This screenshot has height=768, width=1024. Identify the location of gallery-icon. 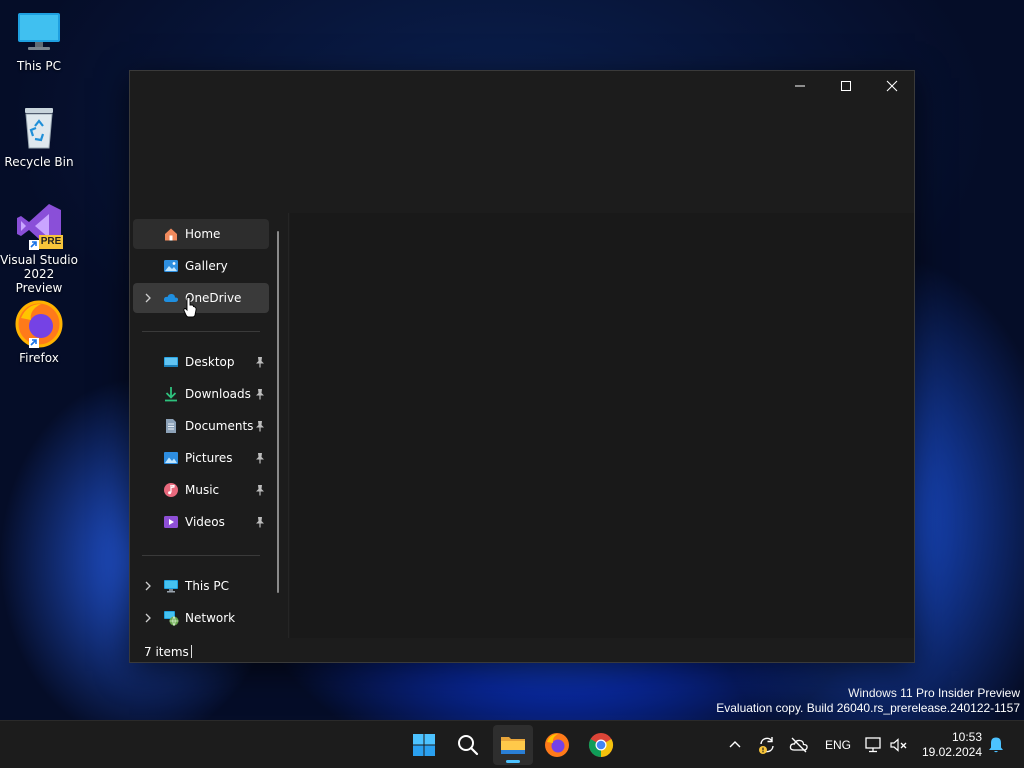
(171, 266).